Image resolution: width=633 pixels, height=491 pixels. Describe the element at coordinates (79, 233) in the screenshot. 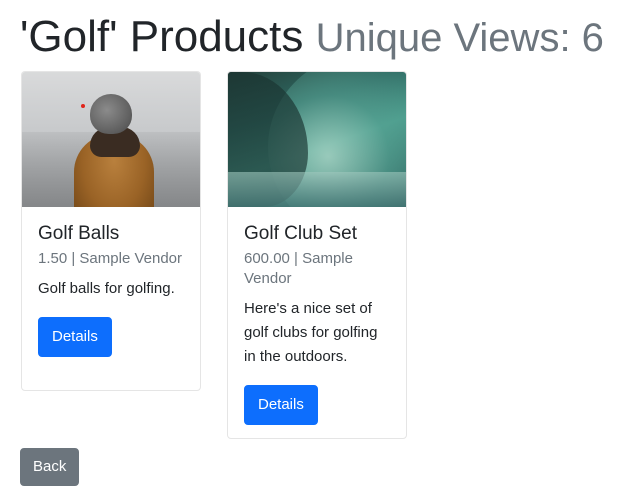

I see `product-name: Golf Balls` at that location.